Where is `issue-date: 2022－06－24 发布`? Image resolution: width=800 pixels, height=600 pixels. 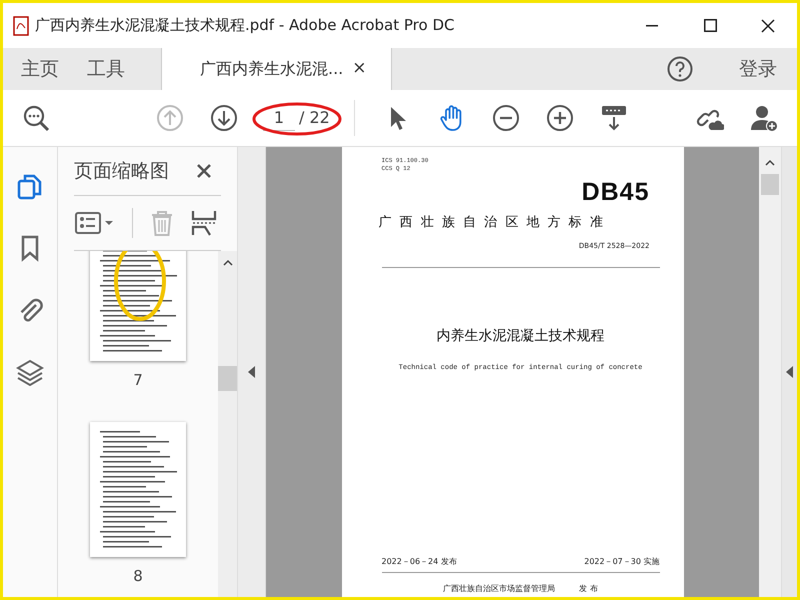
issue-date: 2022－06－24 发布 is located at coordinates (419, 562).